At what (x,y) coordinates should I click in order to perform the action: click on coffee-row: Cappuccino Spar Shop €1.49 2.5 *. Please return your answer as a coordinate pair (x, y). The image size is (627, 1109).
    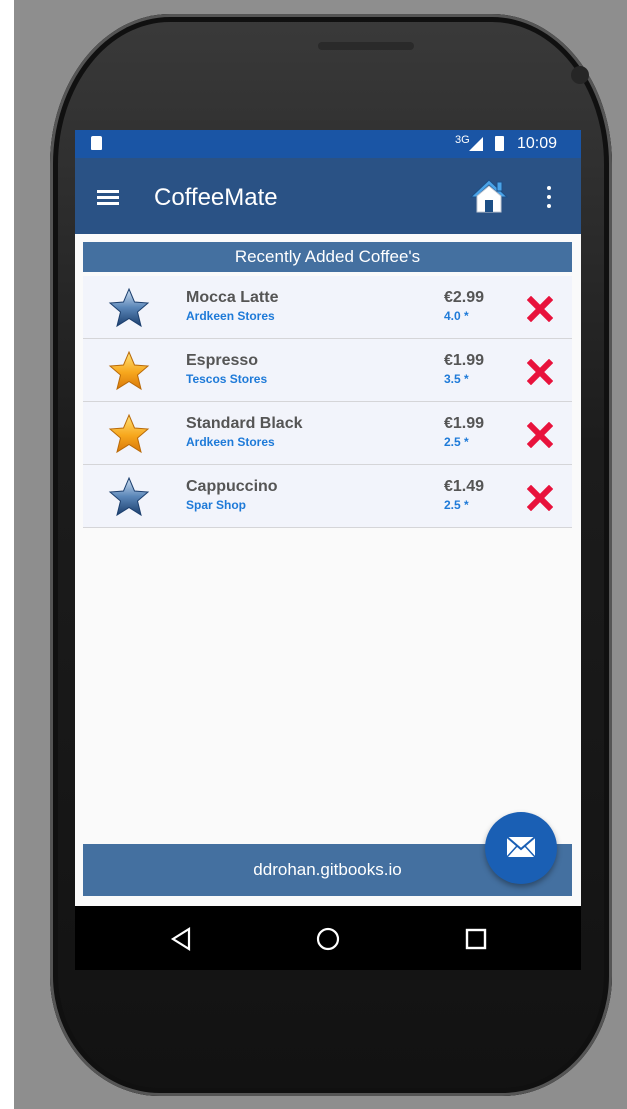
    Looking at the image, I should click on (327, 496).